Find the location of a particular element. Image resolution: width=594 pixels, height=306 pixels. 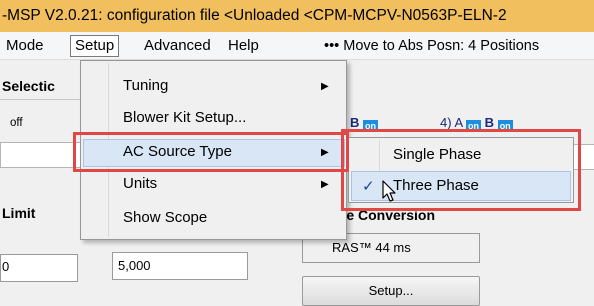

menu-item-tuning: Tuning ▶ is located at coordinates (214, 87).